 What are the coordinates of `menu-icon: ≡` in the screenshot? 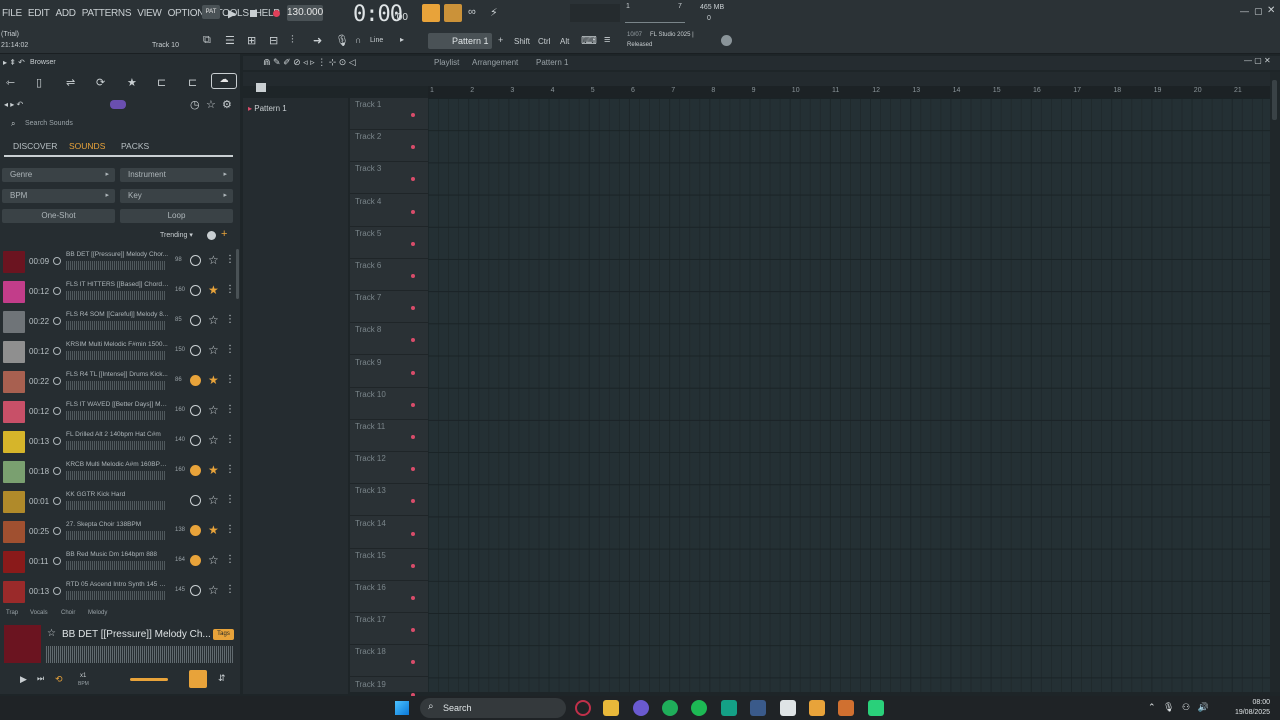 It's located at (607, 40).